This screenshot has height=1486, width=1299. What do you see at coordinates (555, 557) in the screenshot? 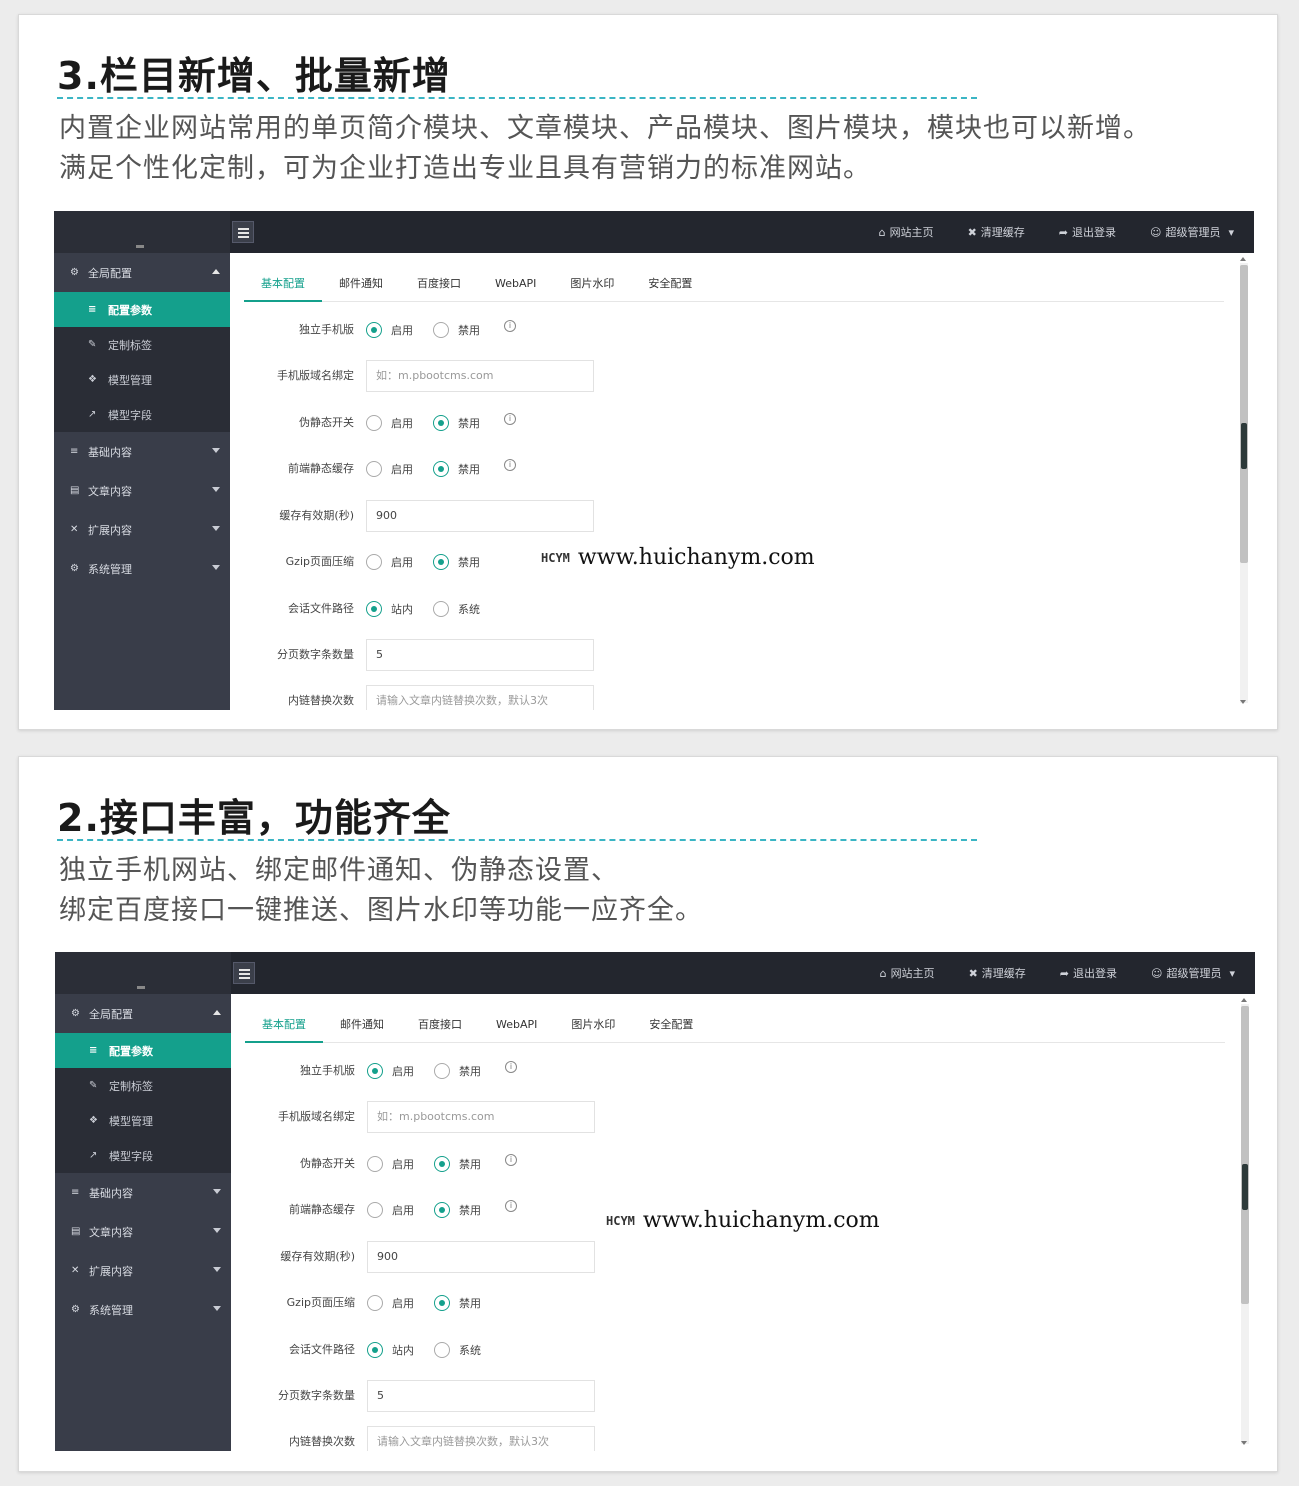
I see `watermark-logo: HCYM` at bounding box center [555, 557].